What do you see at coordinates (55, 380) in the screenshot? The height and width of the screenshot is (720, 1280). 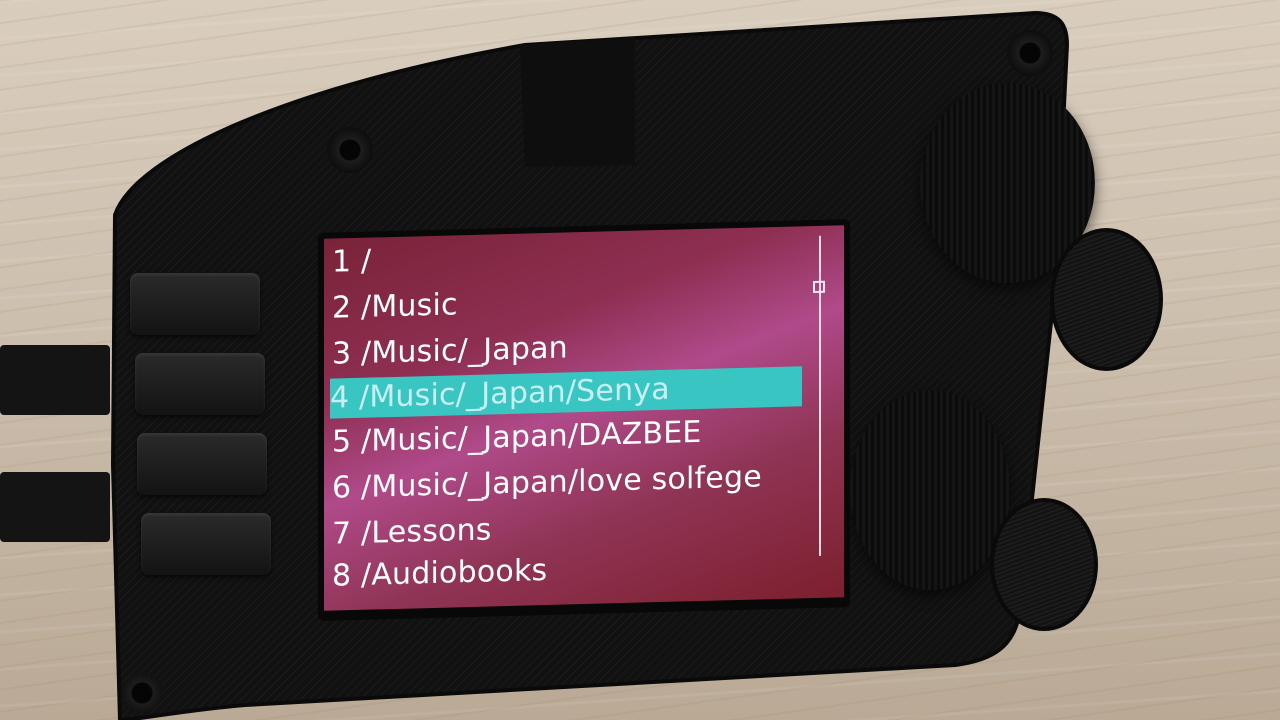 I see `mount-strap-upper` at bounding box center [55, 380].